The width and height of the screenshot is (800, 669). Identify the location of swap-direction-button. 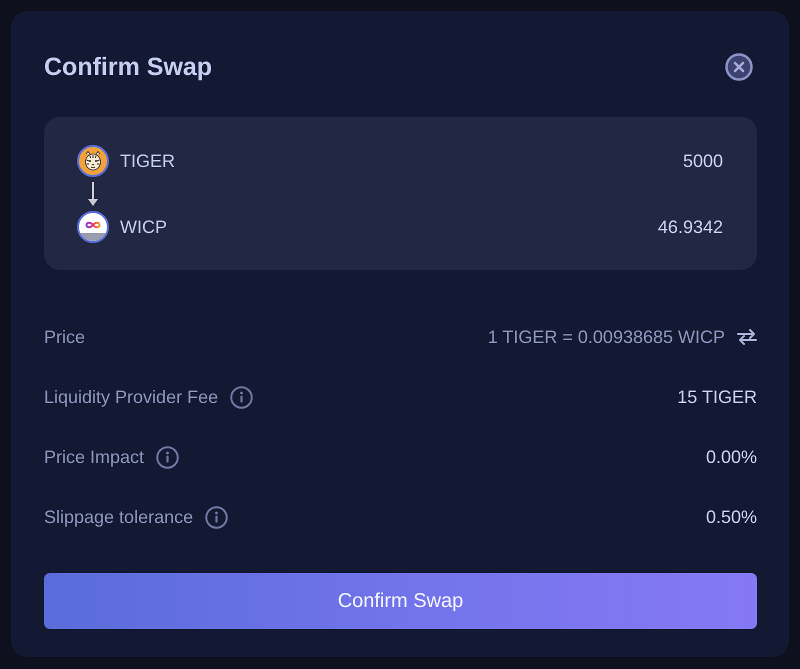
(747, 337).